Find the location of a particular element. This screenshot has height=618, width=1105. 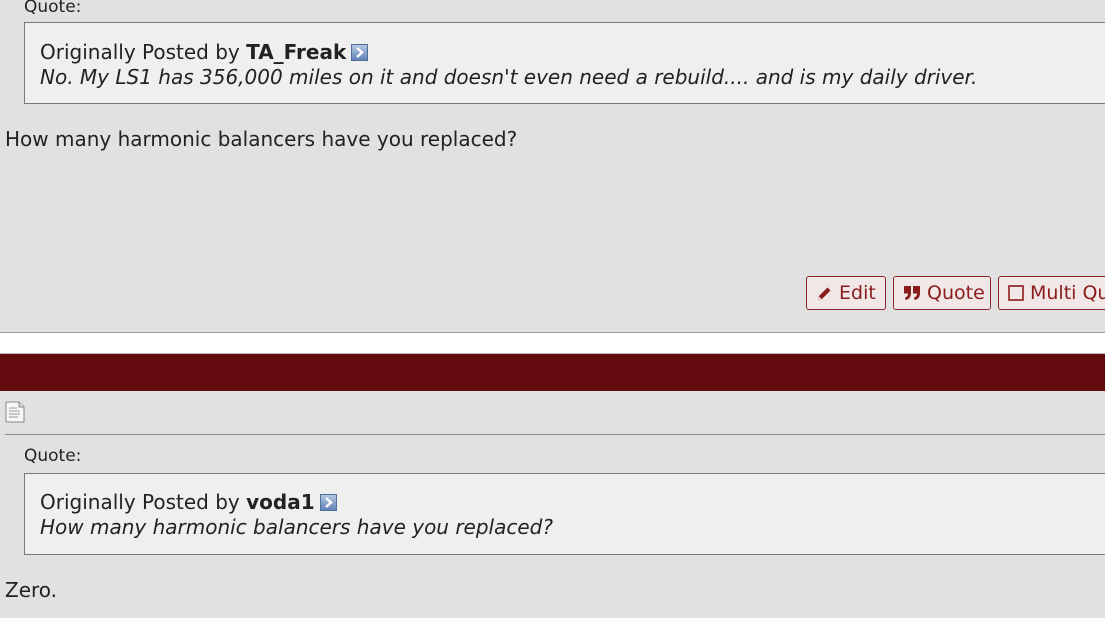

quote-attribution: Originally Posted by voda1 is located at coordinates (188, 502).